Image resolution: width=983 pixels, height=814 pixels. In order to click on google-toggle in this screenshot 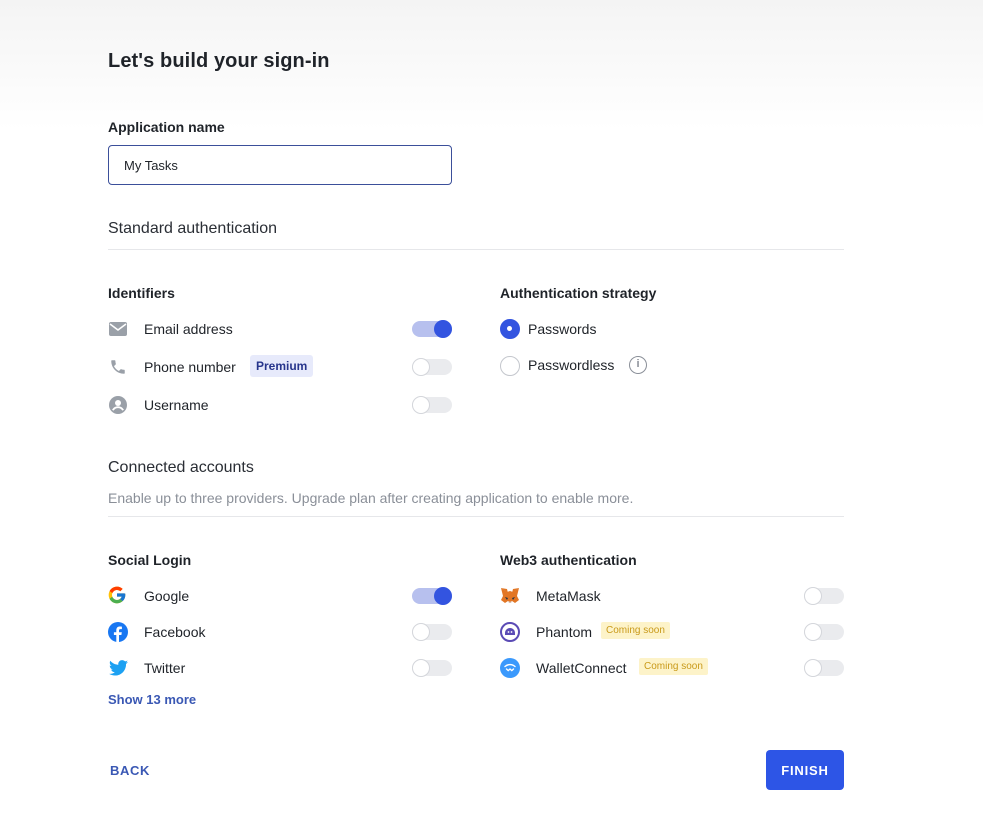, I will do `click(432, 596)`.